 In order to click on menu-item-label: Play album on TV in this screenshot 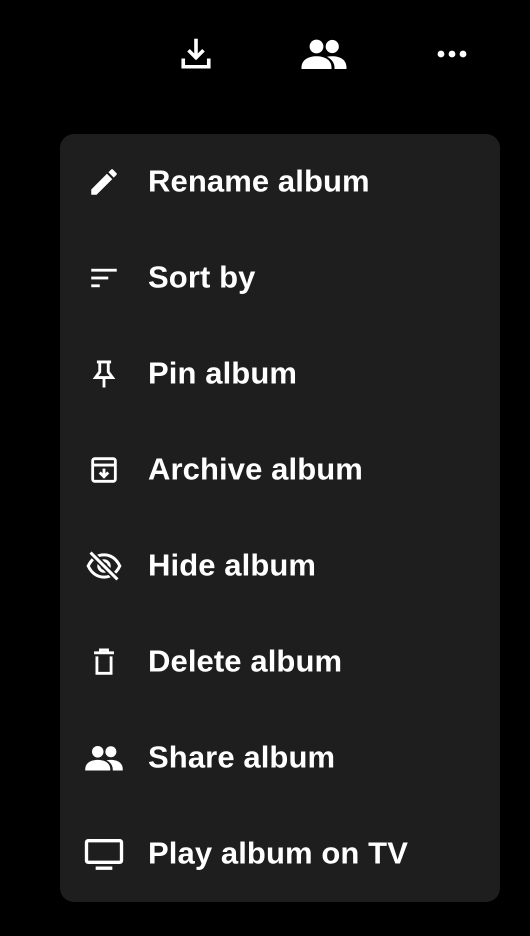, I will do `click(278, 853)`.